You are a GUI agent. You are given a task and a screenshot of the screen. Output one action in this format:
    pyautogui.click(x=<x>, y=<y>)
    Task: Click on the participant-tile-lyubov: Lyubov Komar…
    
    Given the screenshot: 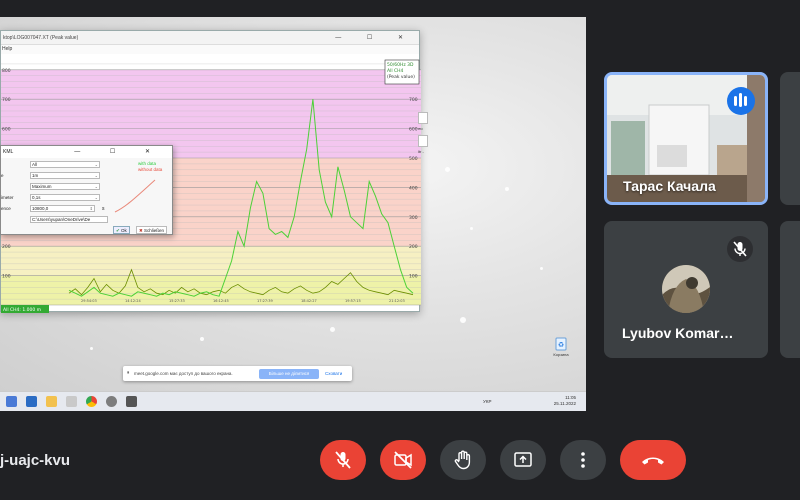 What is the action you would take?
    pyautogui.click(x=686, y=289)
    